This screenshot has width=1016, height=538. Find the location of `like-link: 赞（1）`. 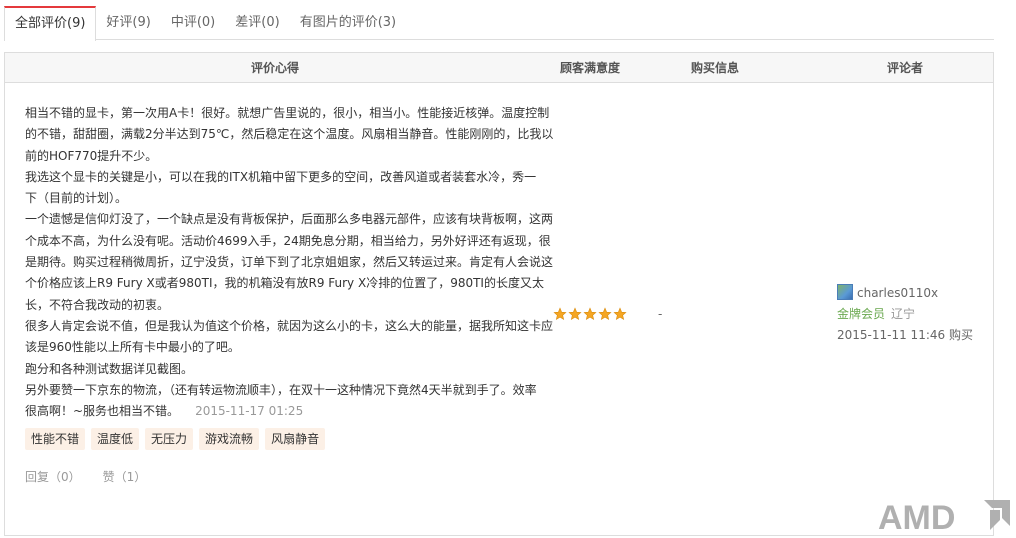

like-link: 赞（1） is located at coordinates (125, 476).